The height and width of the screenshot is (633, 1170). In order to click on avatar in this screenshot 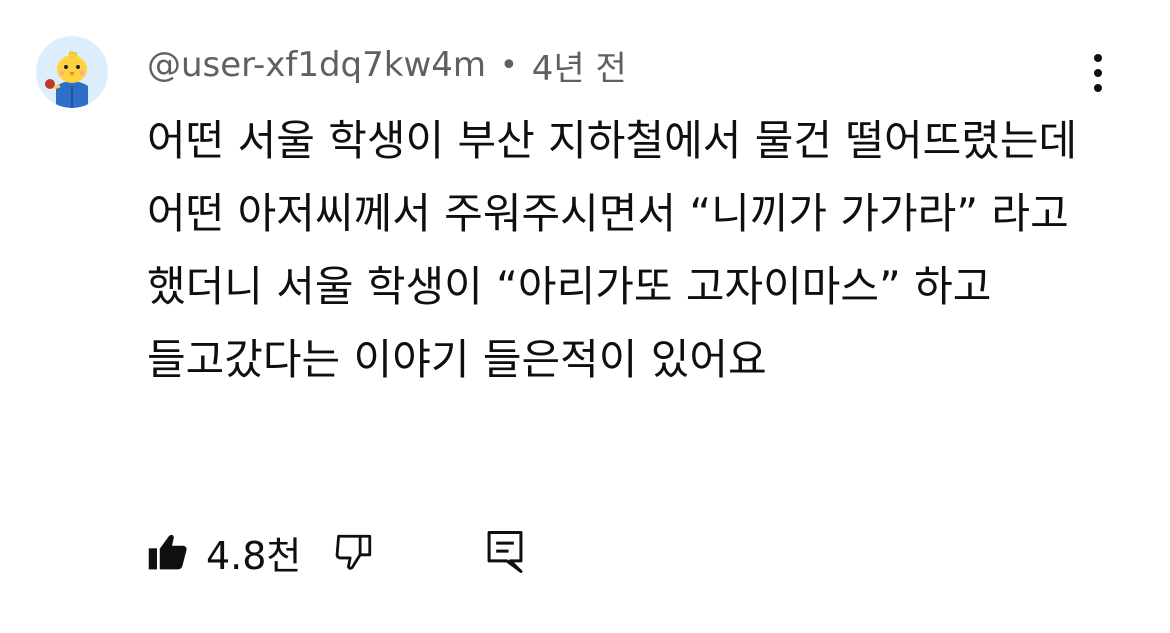, I will do `click(72, 72)`.